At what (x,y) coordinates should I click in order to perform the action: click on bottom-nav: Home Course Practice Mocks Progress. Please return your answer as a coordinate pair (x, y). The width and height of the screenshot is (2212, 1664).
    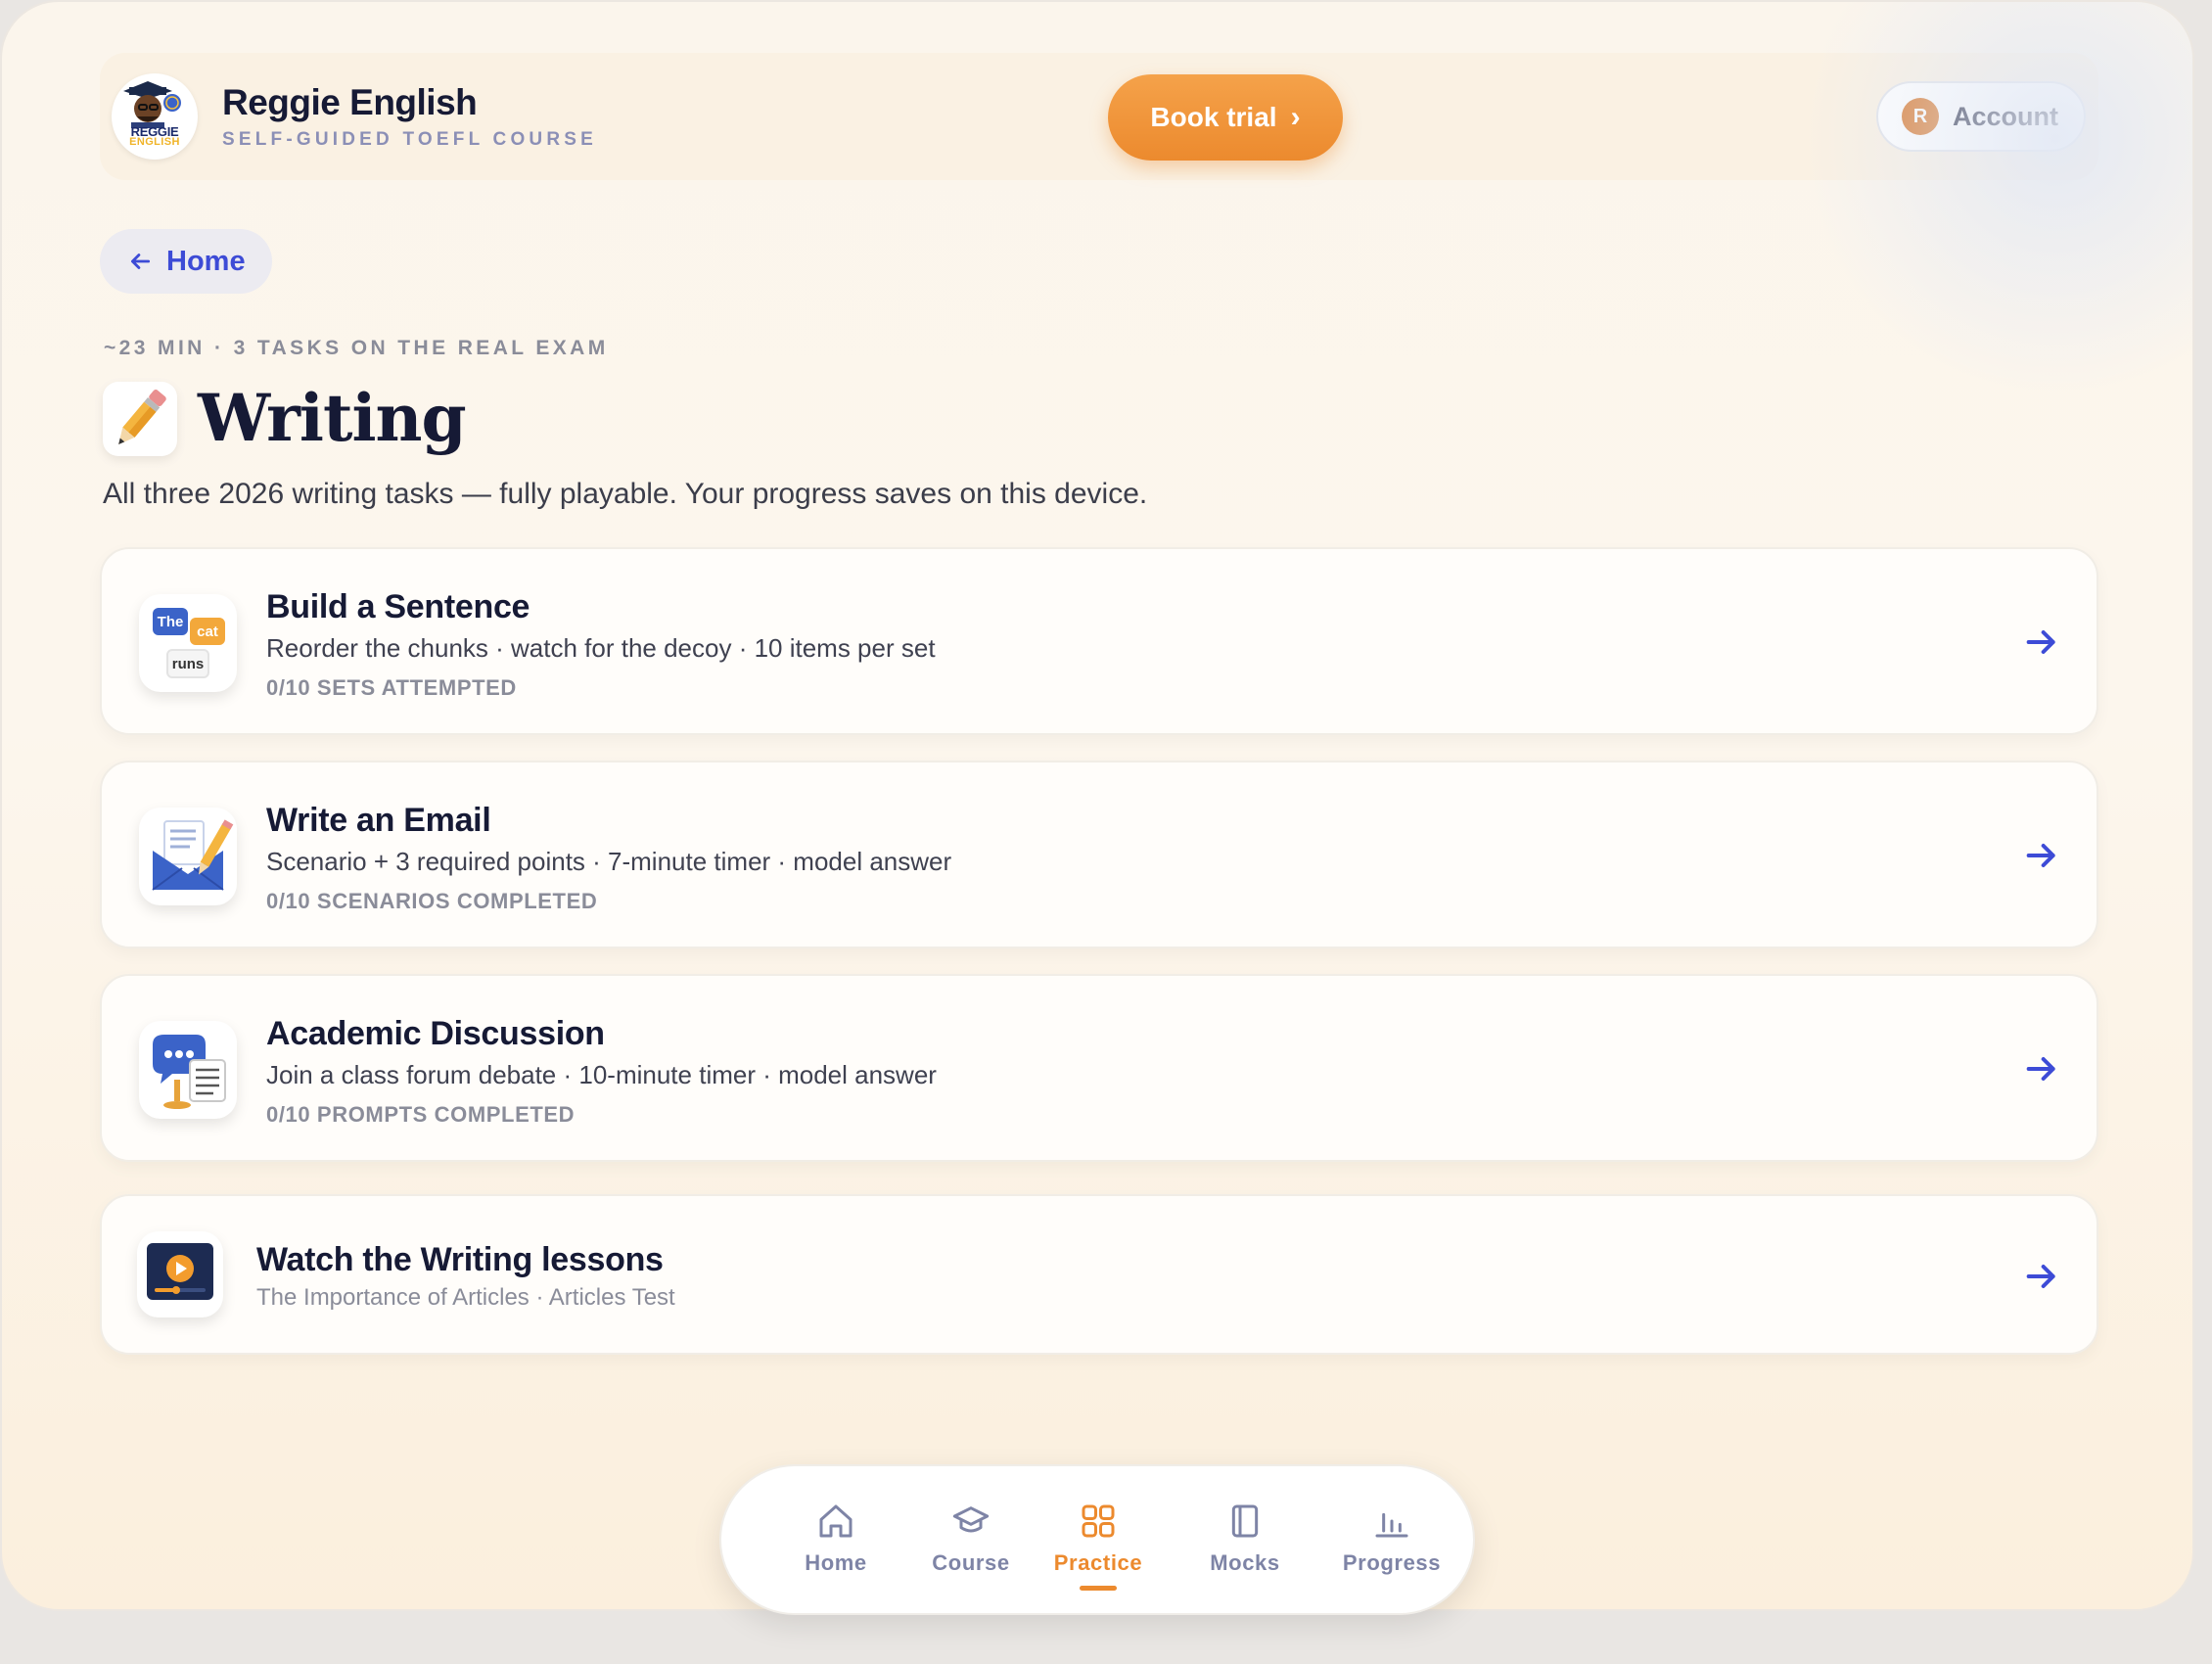
    Looking at the image, I should click on (1097, 1540).